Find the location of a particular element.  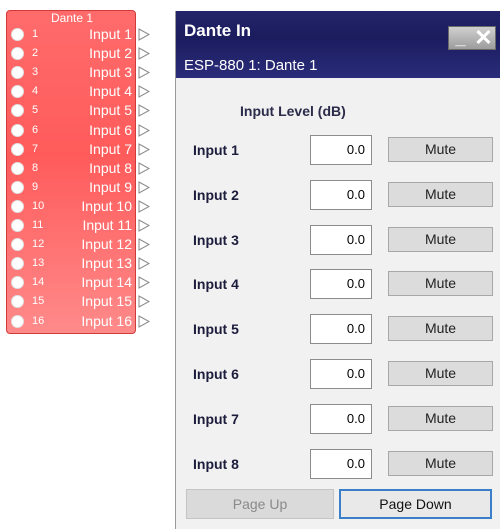

channel-number: 9 is located at coordinates (35, 186).